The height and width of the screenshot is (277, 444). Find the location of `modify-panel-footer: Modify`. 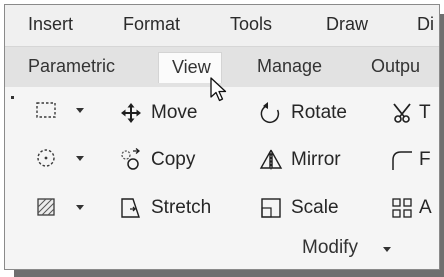

modify-panel-footer: Modify is located at coordinates (222, 249).